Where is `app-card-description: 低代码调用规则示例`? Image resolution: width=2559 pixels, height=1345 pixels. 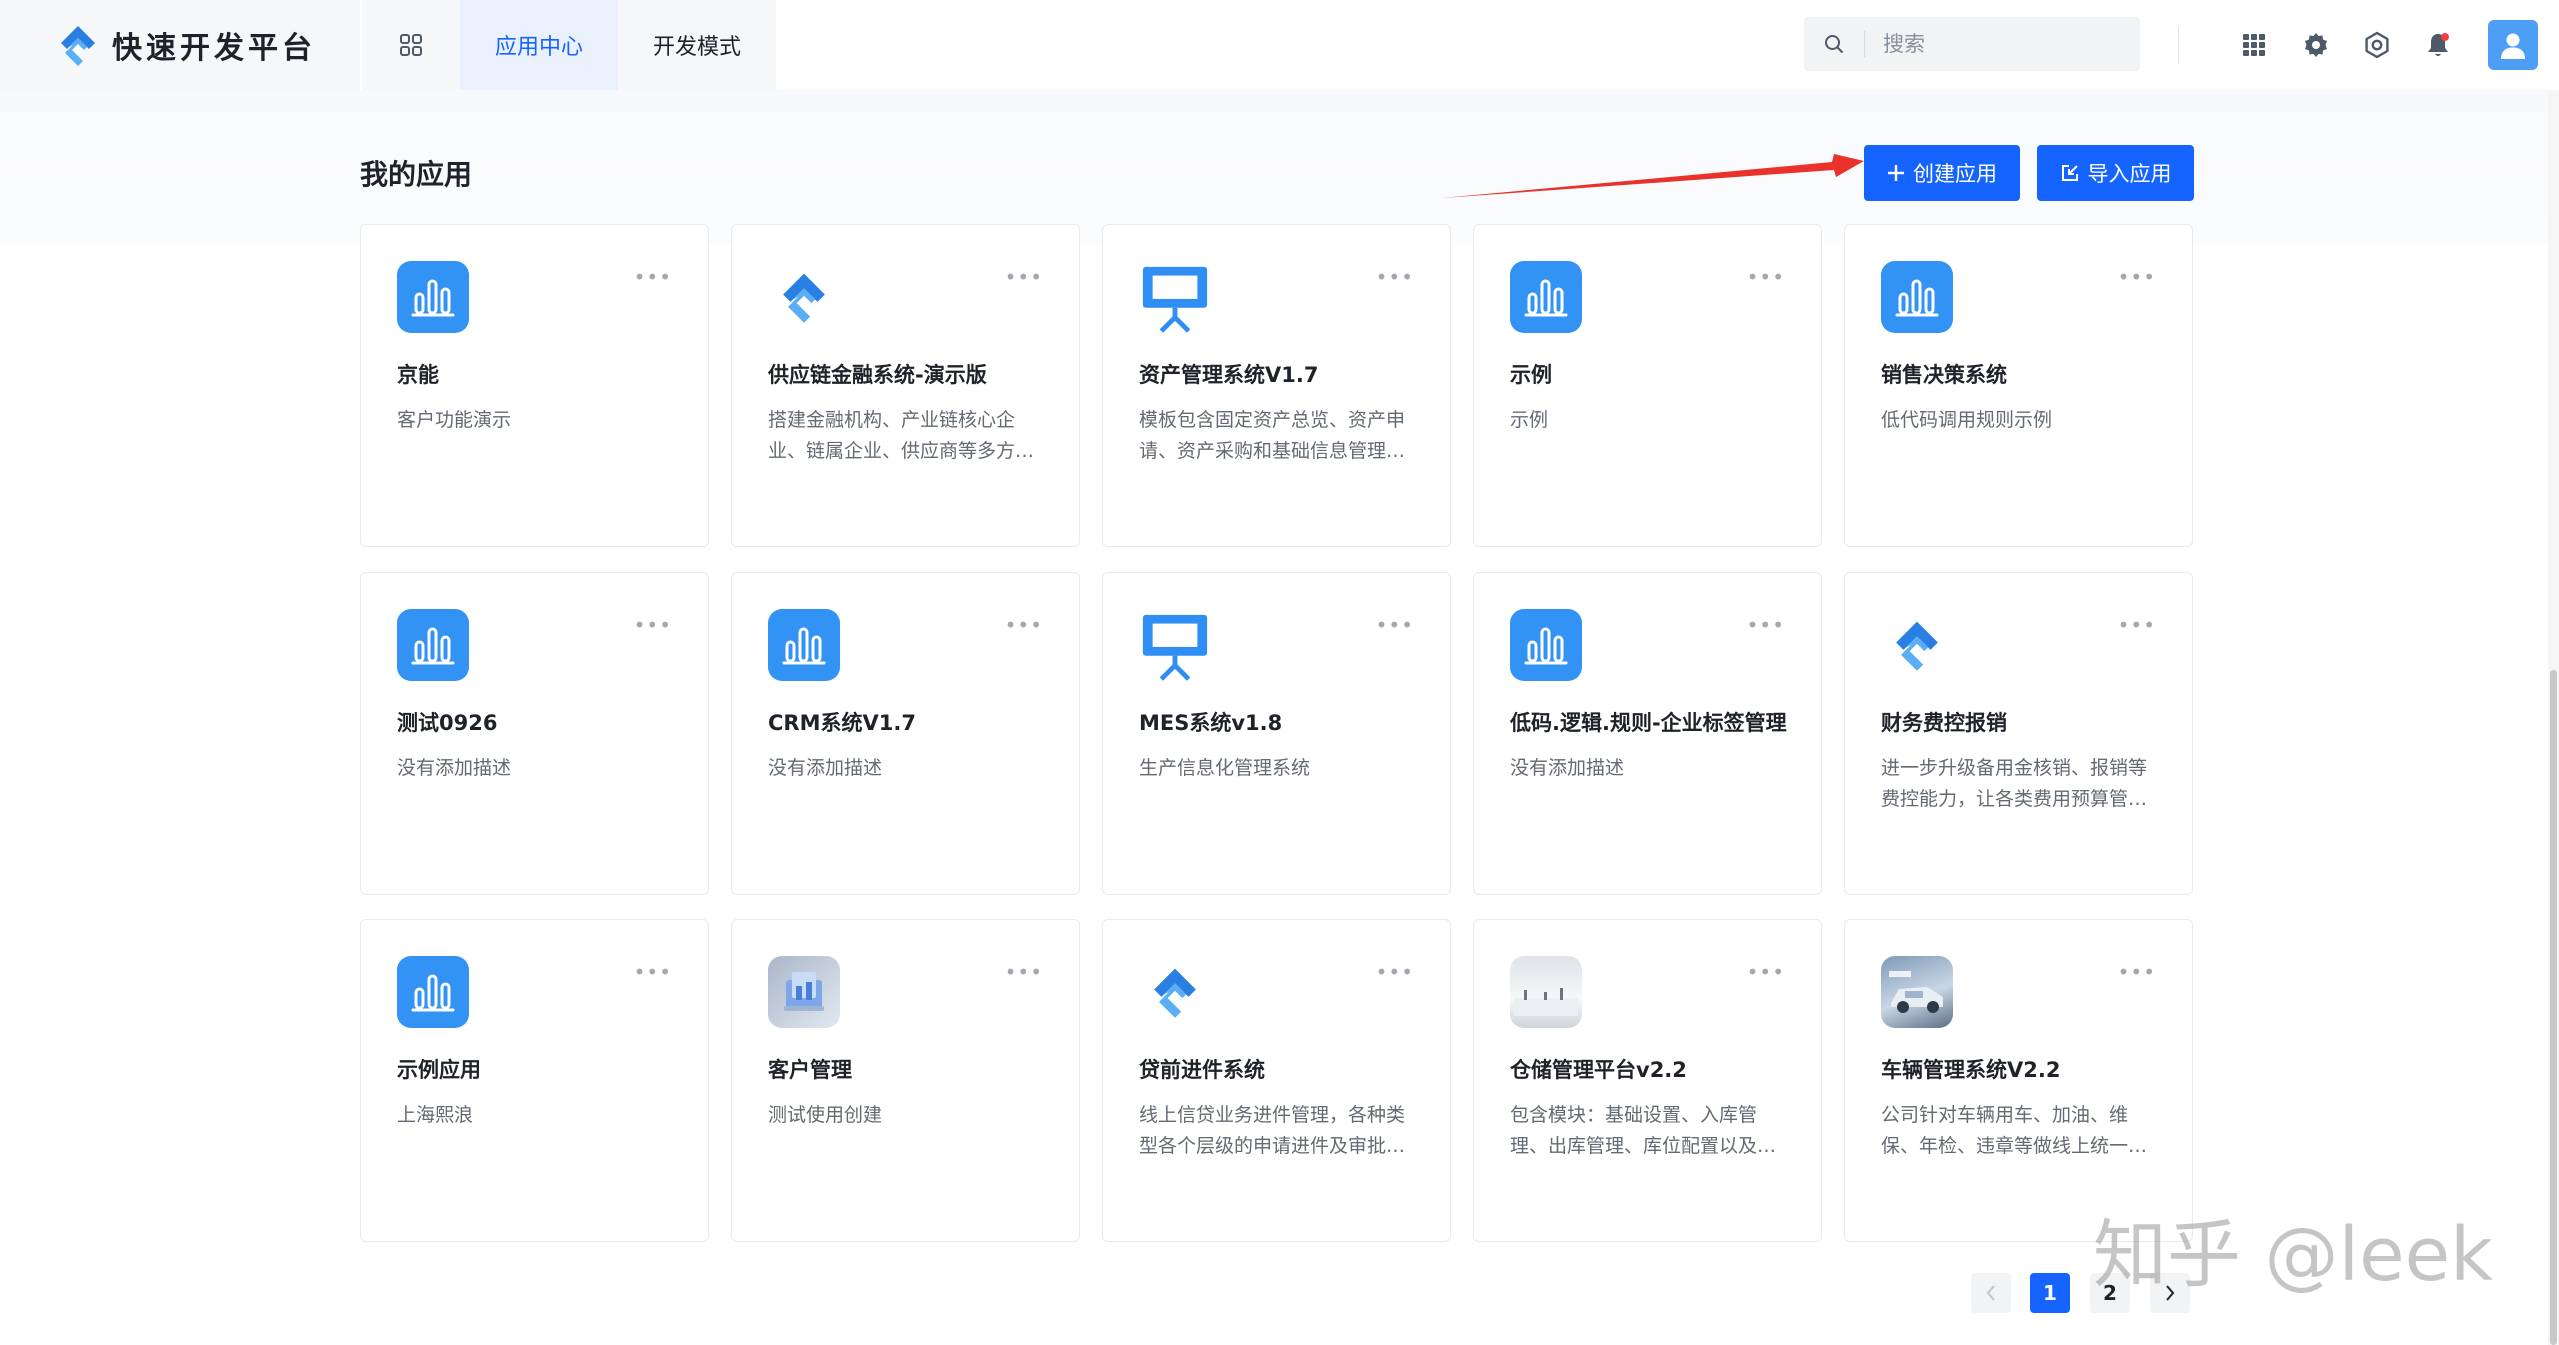 app-card-description: 低代码调用规则示例 is located at coordinates (1967, 420).